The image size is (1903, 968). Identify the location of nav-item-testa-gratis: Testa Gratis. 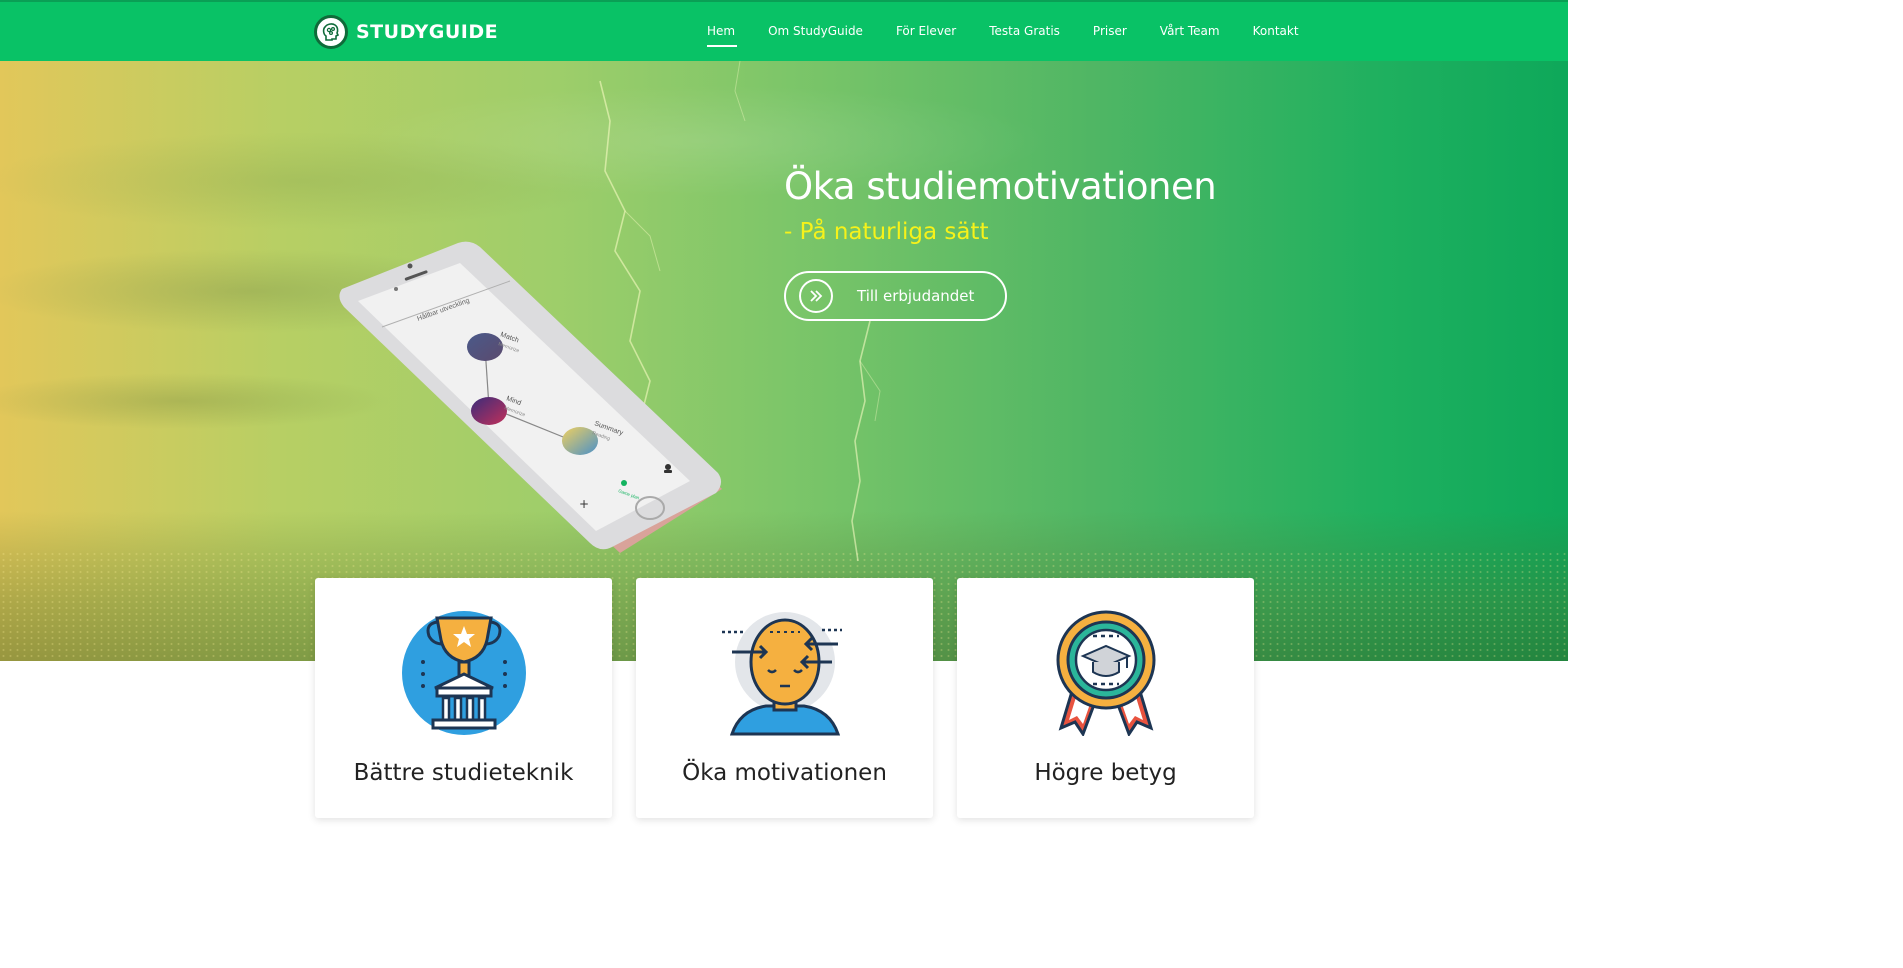
(1024, 31).